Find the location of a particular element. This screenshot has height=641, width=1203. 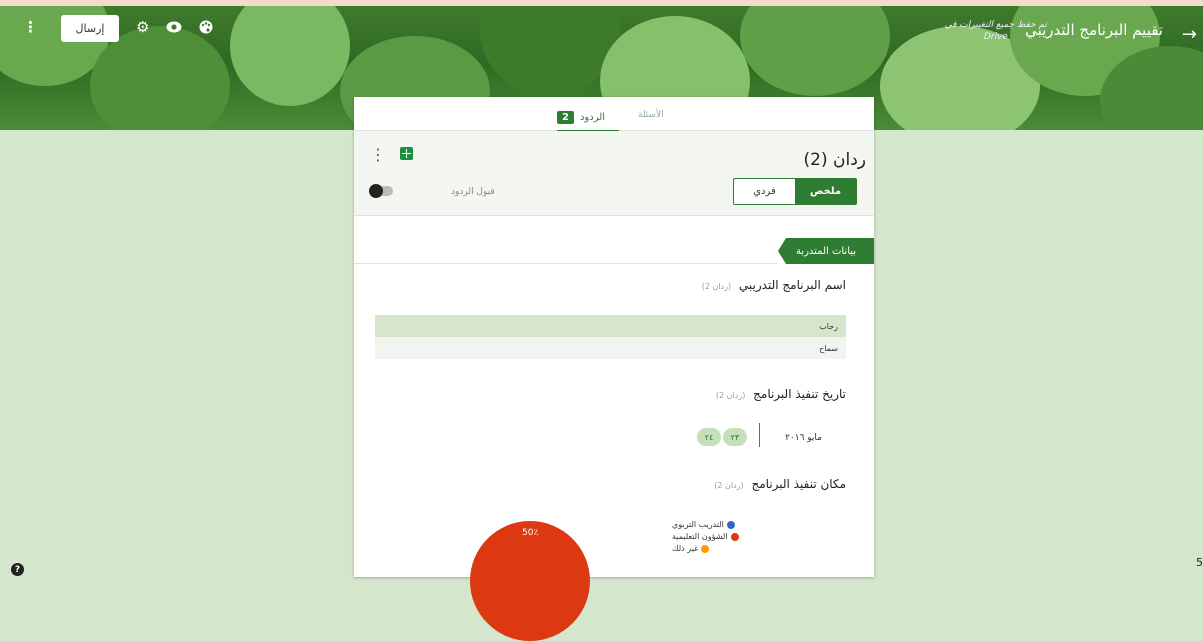

date-day-chip: ٢٤ is located at coordinates (709, 437).